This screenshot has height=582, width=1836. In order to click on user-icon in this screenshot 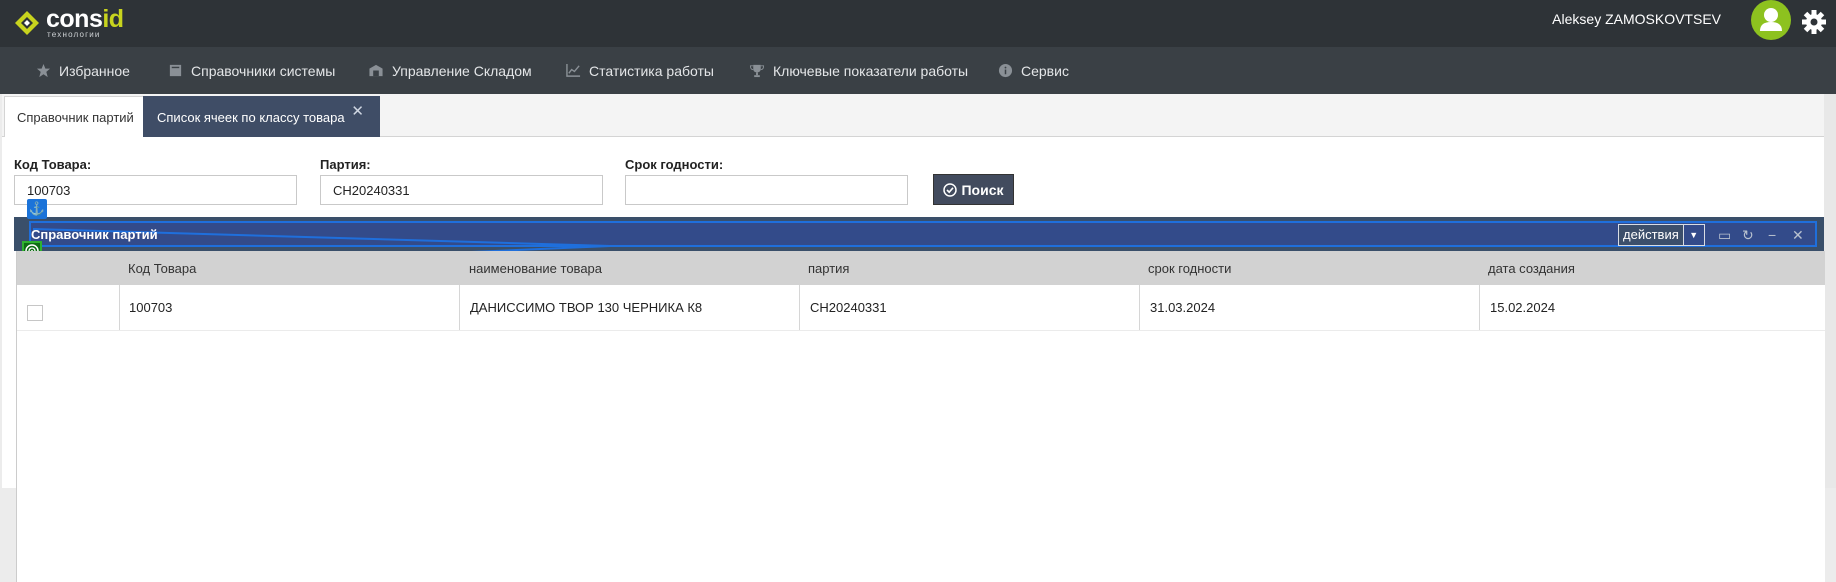, I will do `click(1771, 19)`.